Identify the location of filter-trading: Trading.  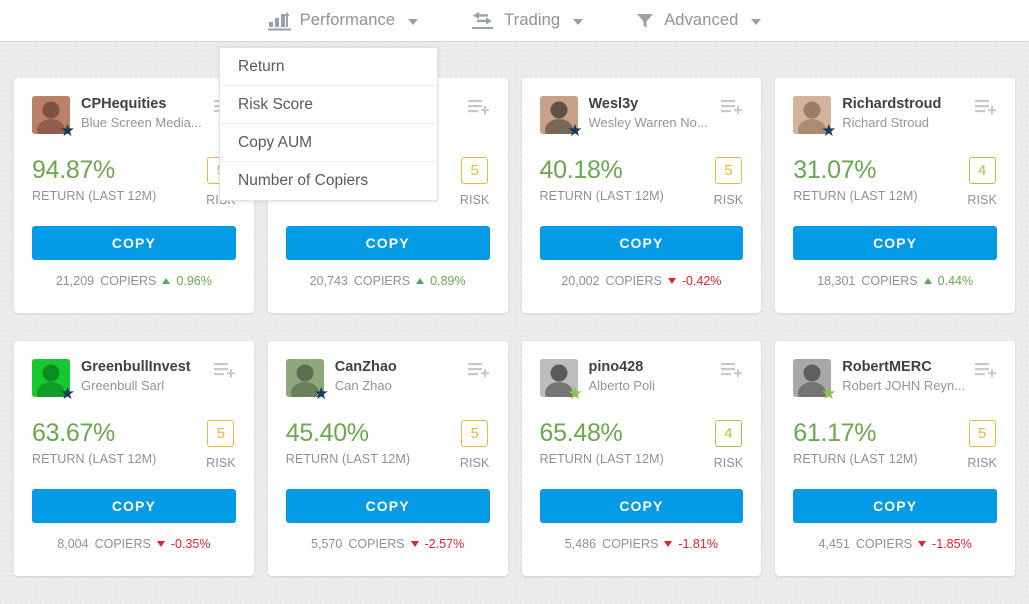
(526, 21).